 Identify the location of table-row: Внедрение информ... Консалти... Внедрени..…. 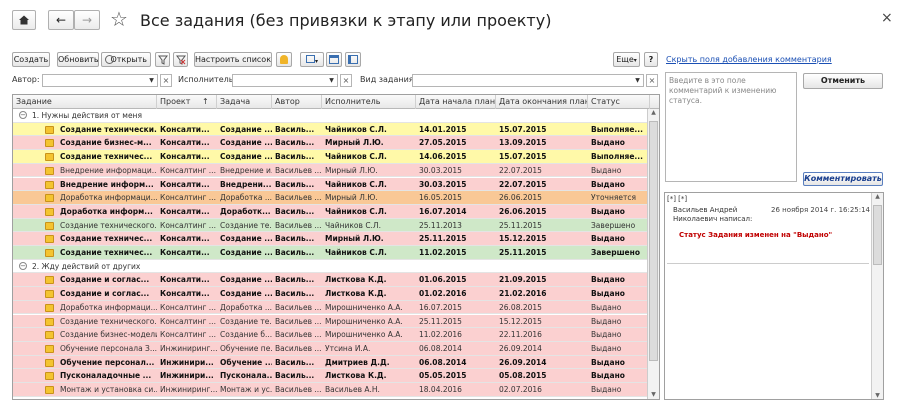
(330, 184).